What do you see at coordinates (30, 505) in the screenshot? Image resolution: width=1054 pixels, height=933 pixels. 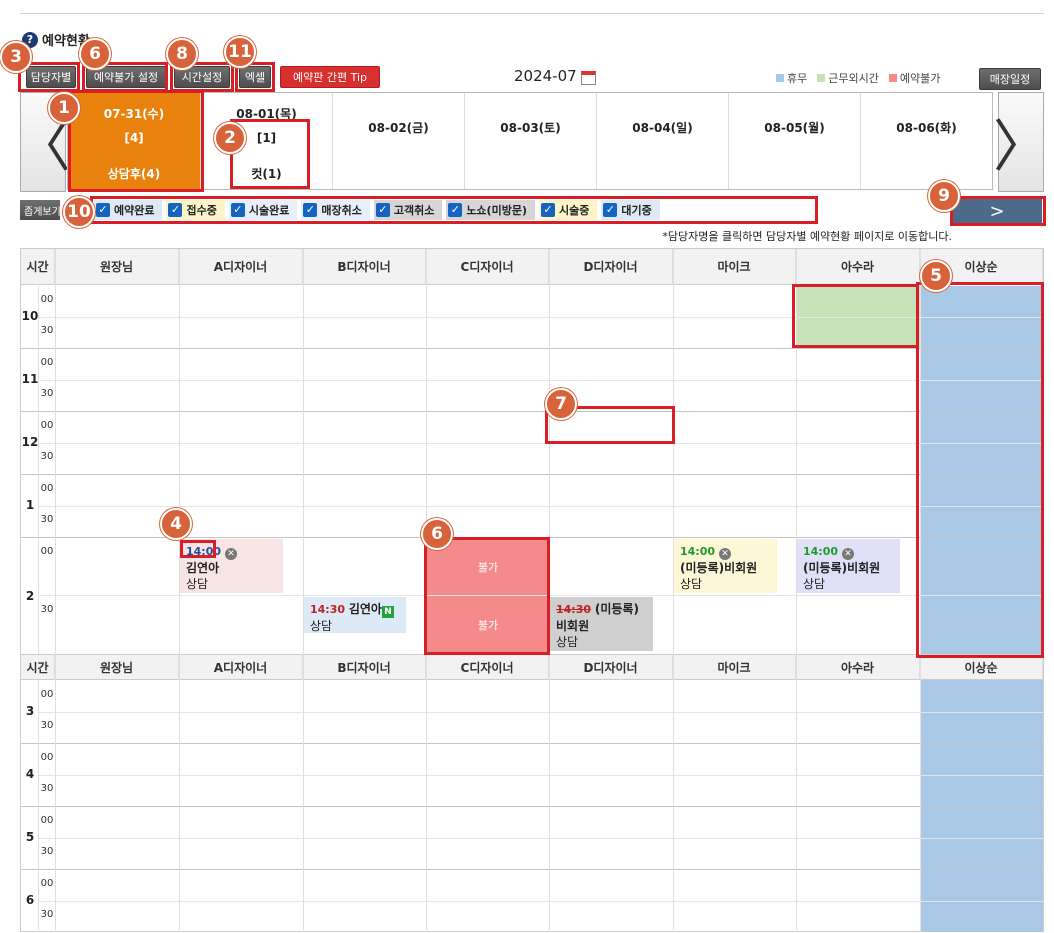 I see `hour-label: 1` at bounding box center [30, 505].